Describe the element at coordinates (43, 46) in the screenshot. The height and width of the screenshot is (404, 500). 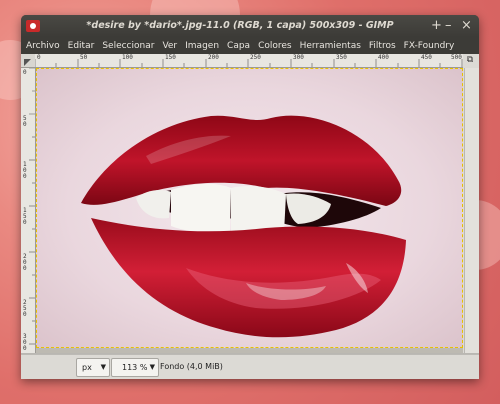
I see `menu-archivo: Archivo` at that location.